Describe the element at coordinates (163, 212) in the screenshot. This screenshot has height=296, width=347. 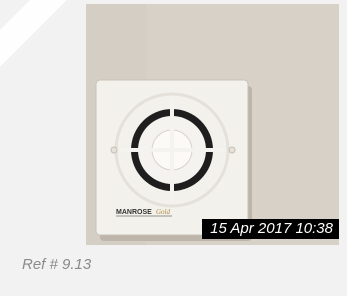
I see `brand-sub-label: Gold` at that location.